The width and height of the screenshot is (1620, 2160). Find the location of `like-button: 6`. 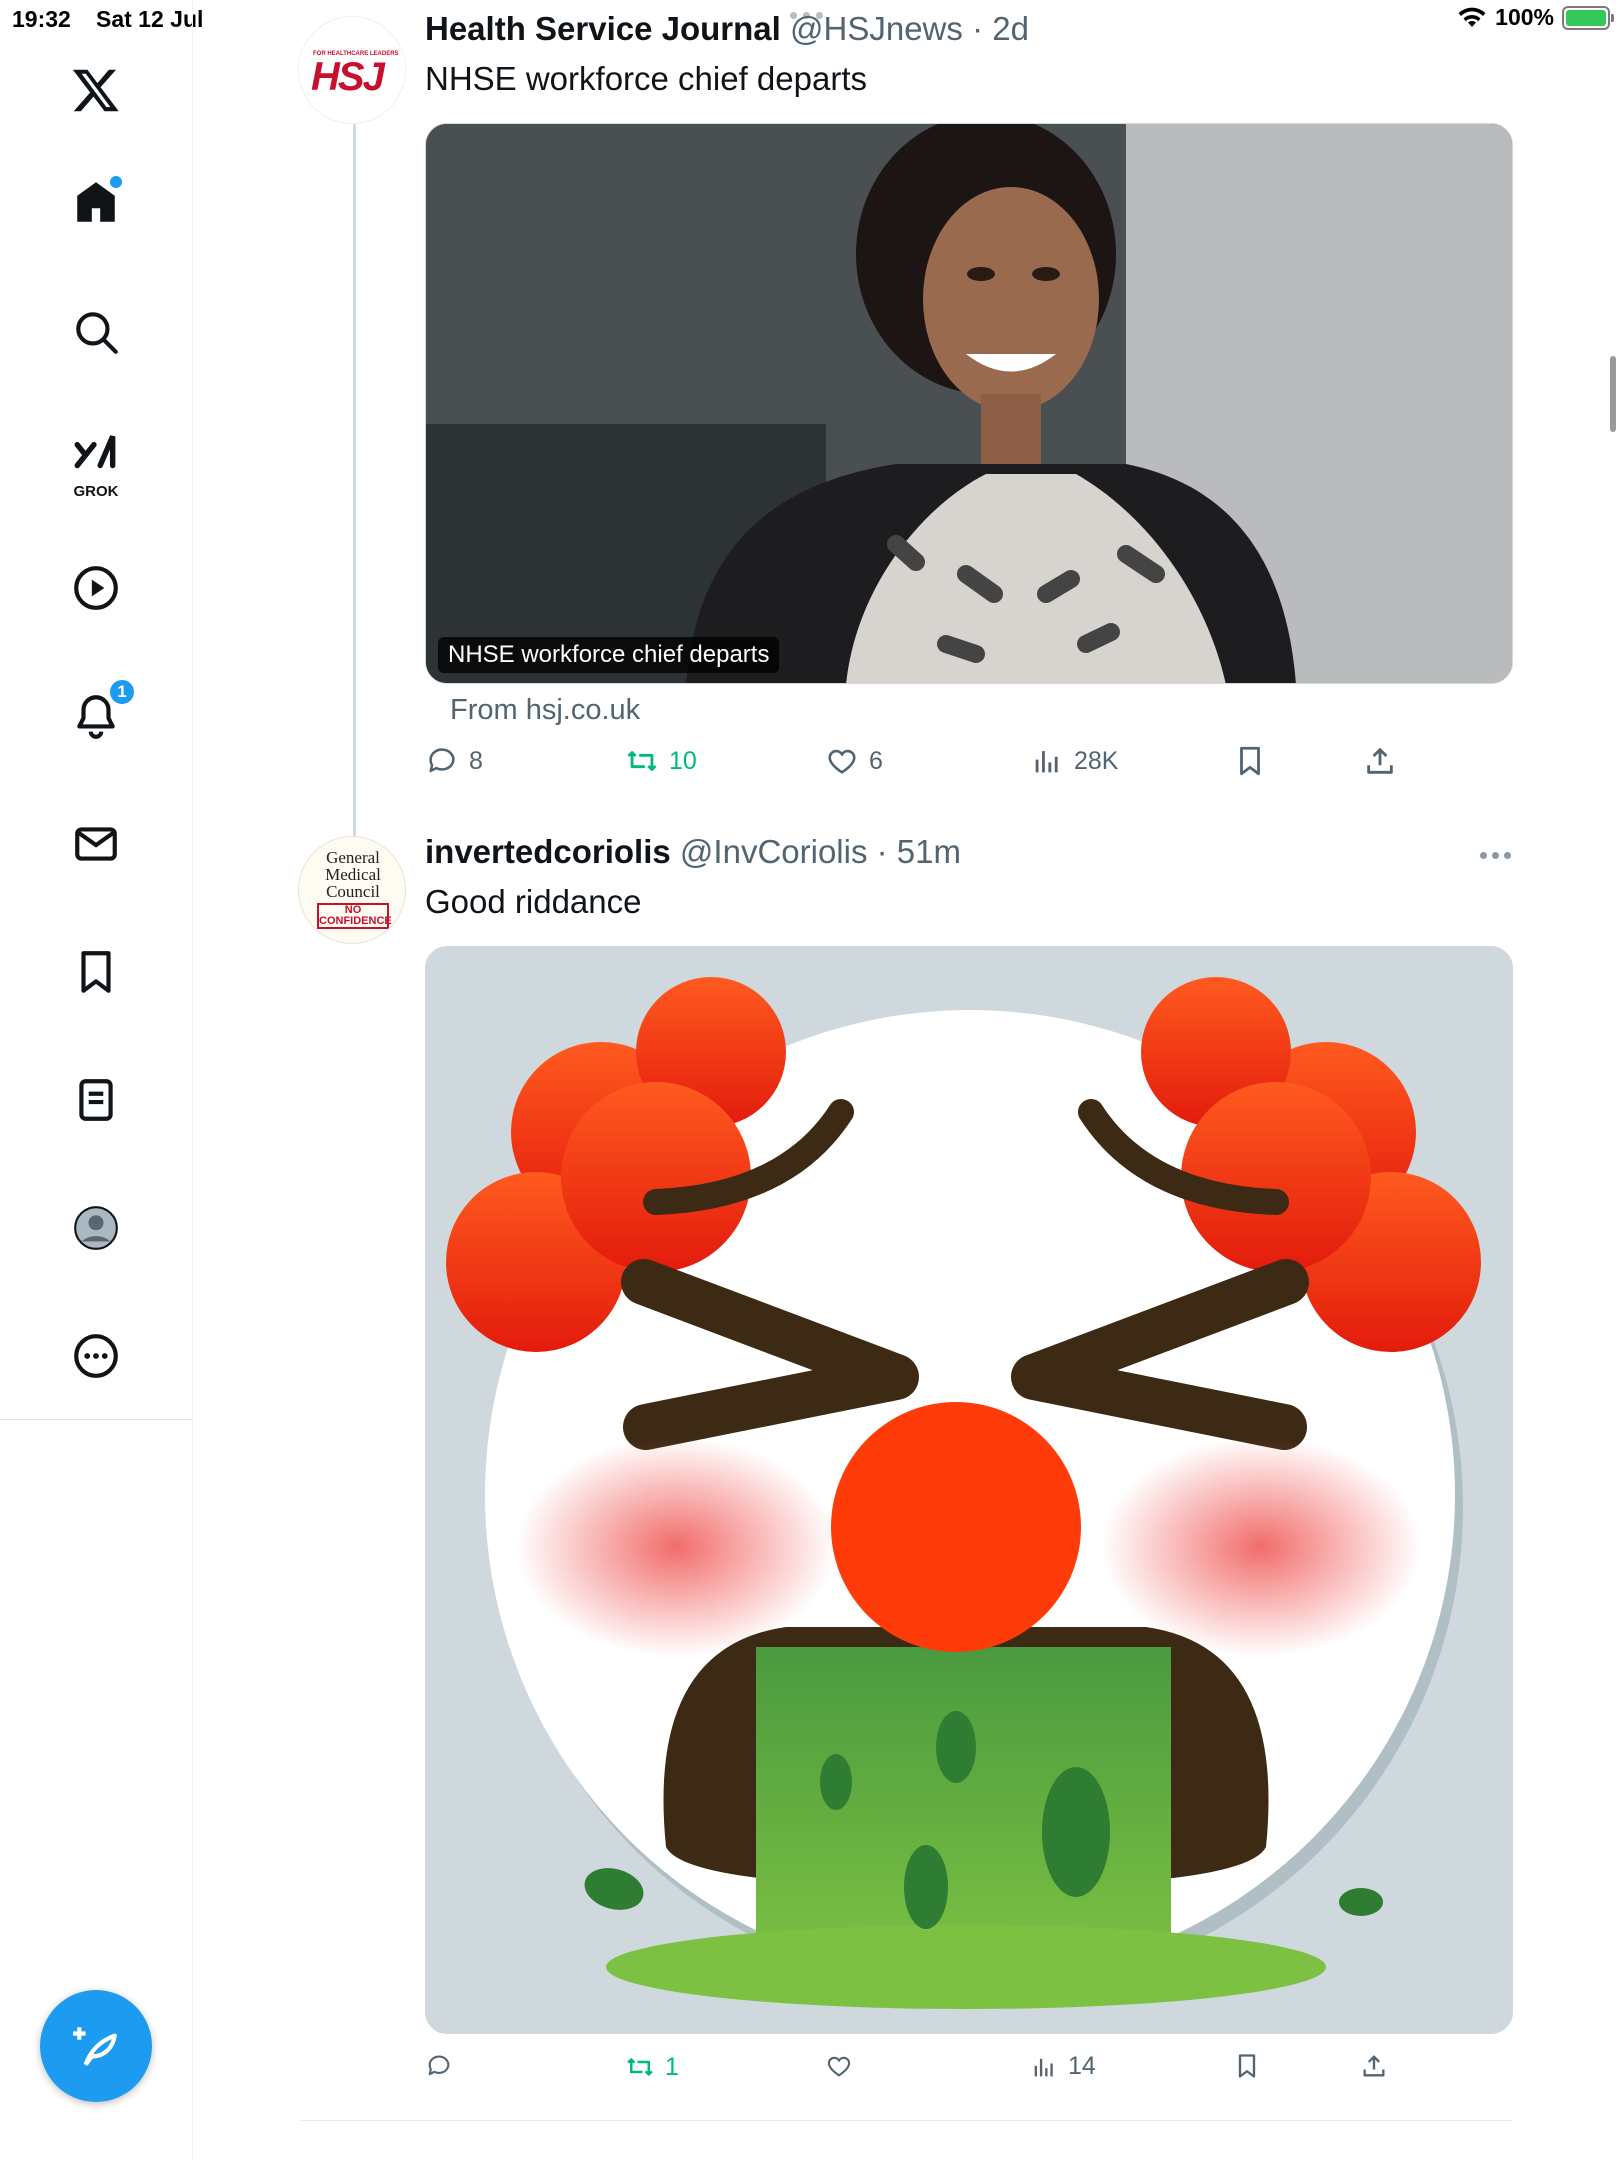

like-button: 6 is located at coordinates (854, 761).